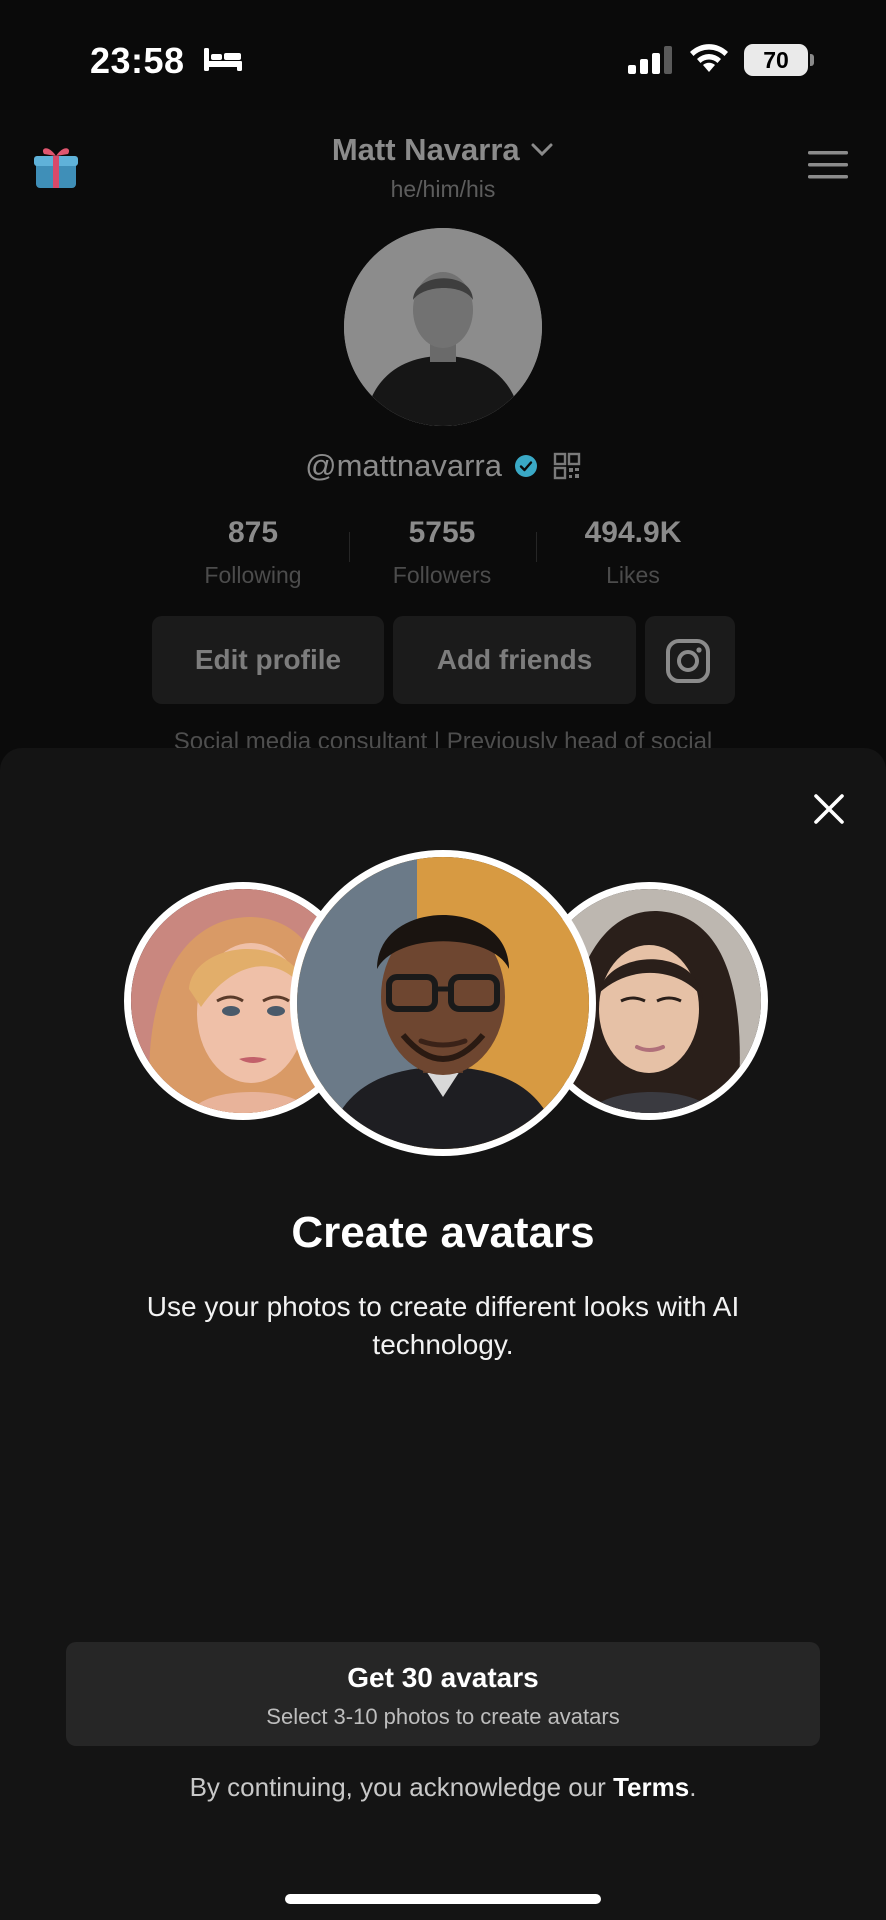 This screenshot has width=886, height=1920. What do you see at coordinates (650, 60) in the screenshot?
I see `signal-icon` at bounding box center [650, 60].